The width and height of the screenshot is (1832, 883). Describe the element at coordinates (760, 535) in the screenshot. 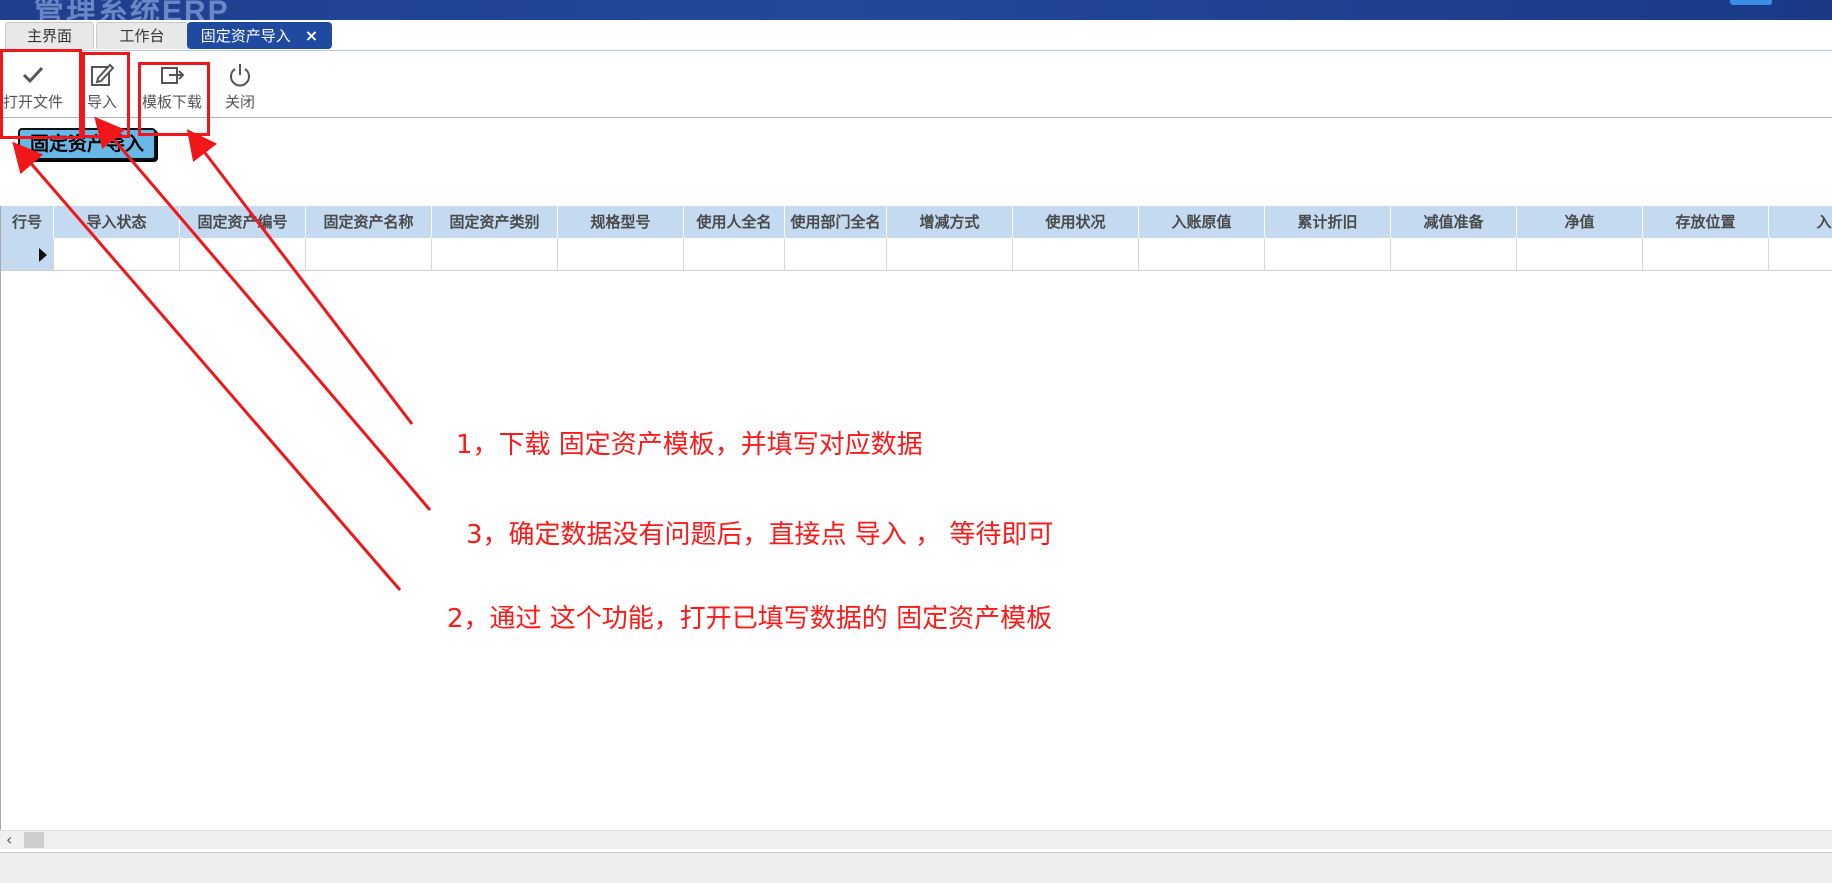

I see `annotation-step3: 3，确定数据没有问题后，直接点 导入 ， 等待即可` at that location.